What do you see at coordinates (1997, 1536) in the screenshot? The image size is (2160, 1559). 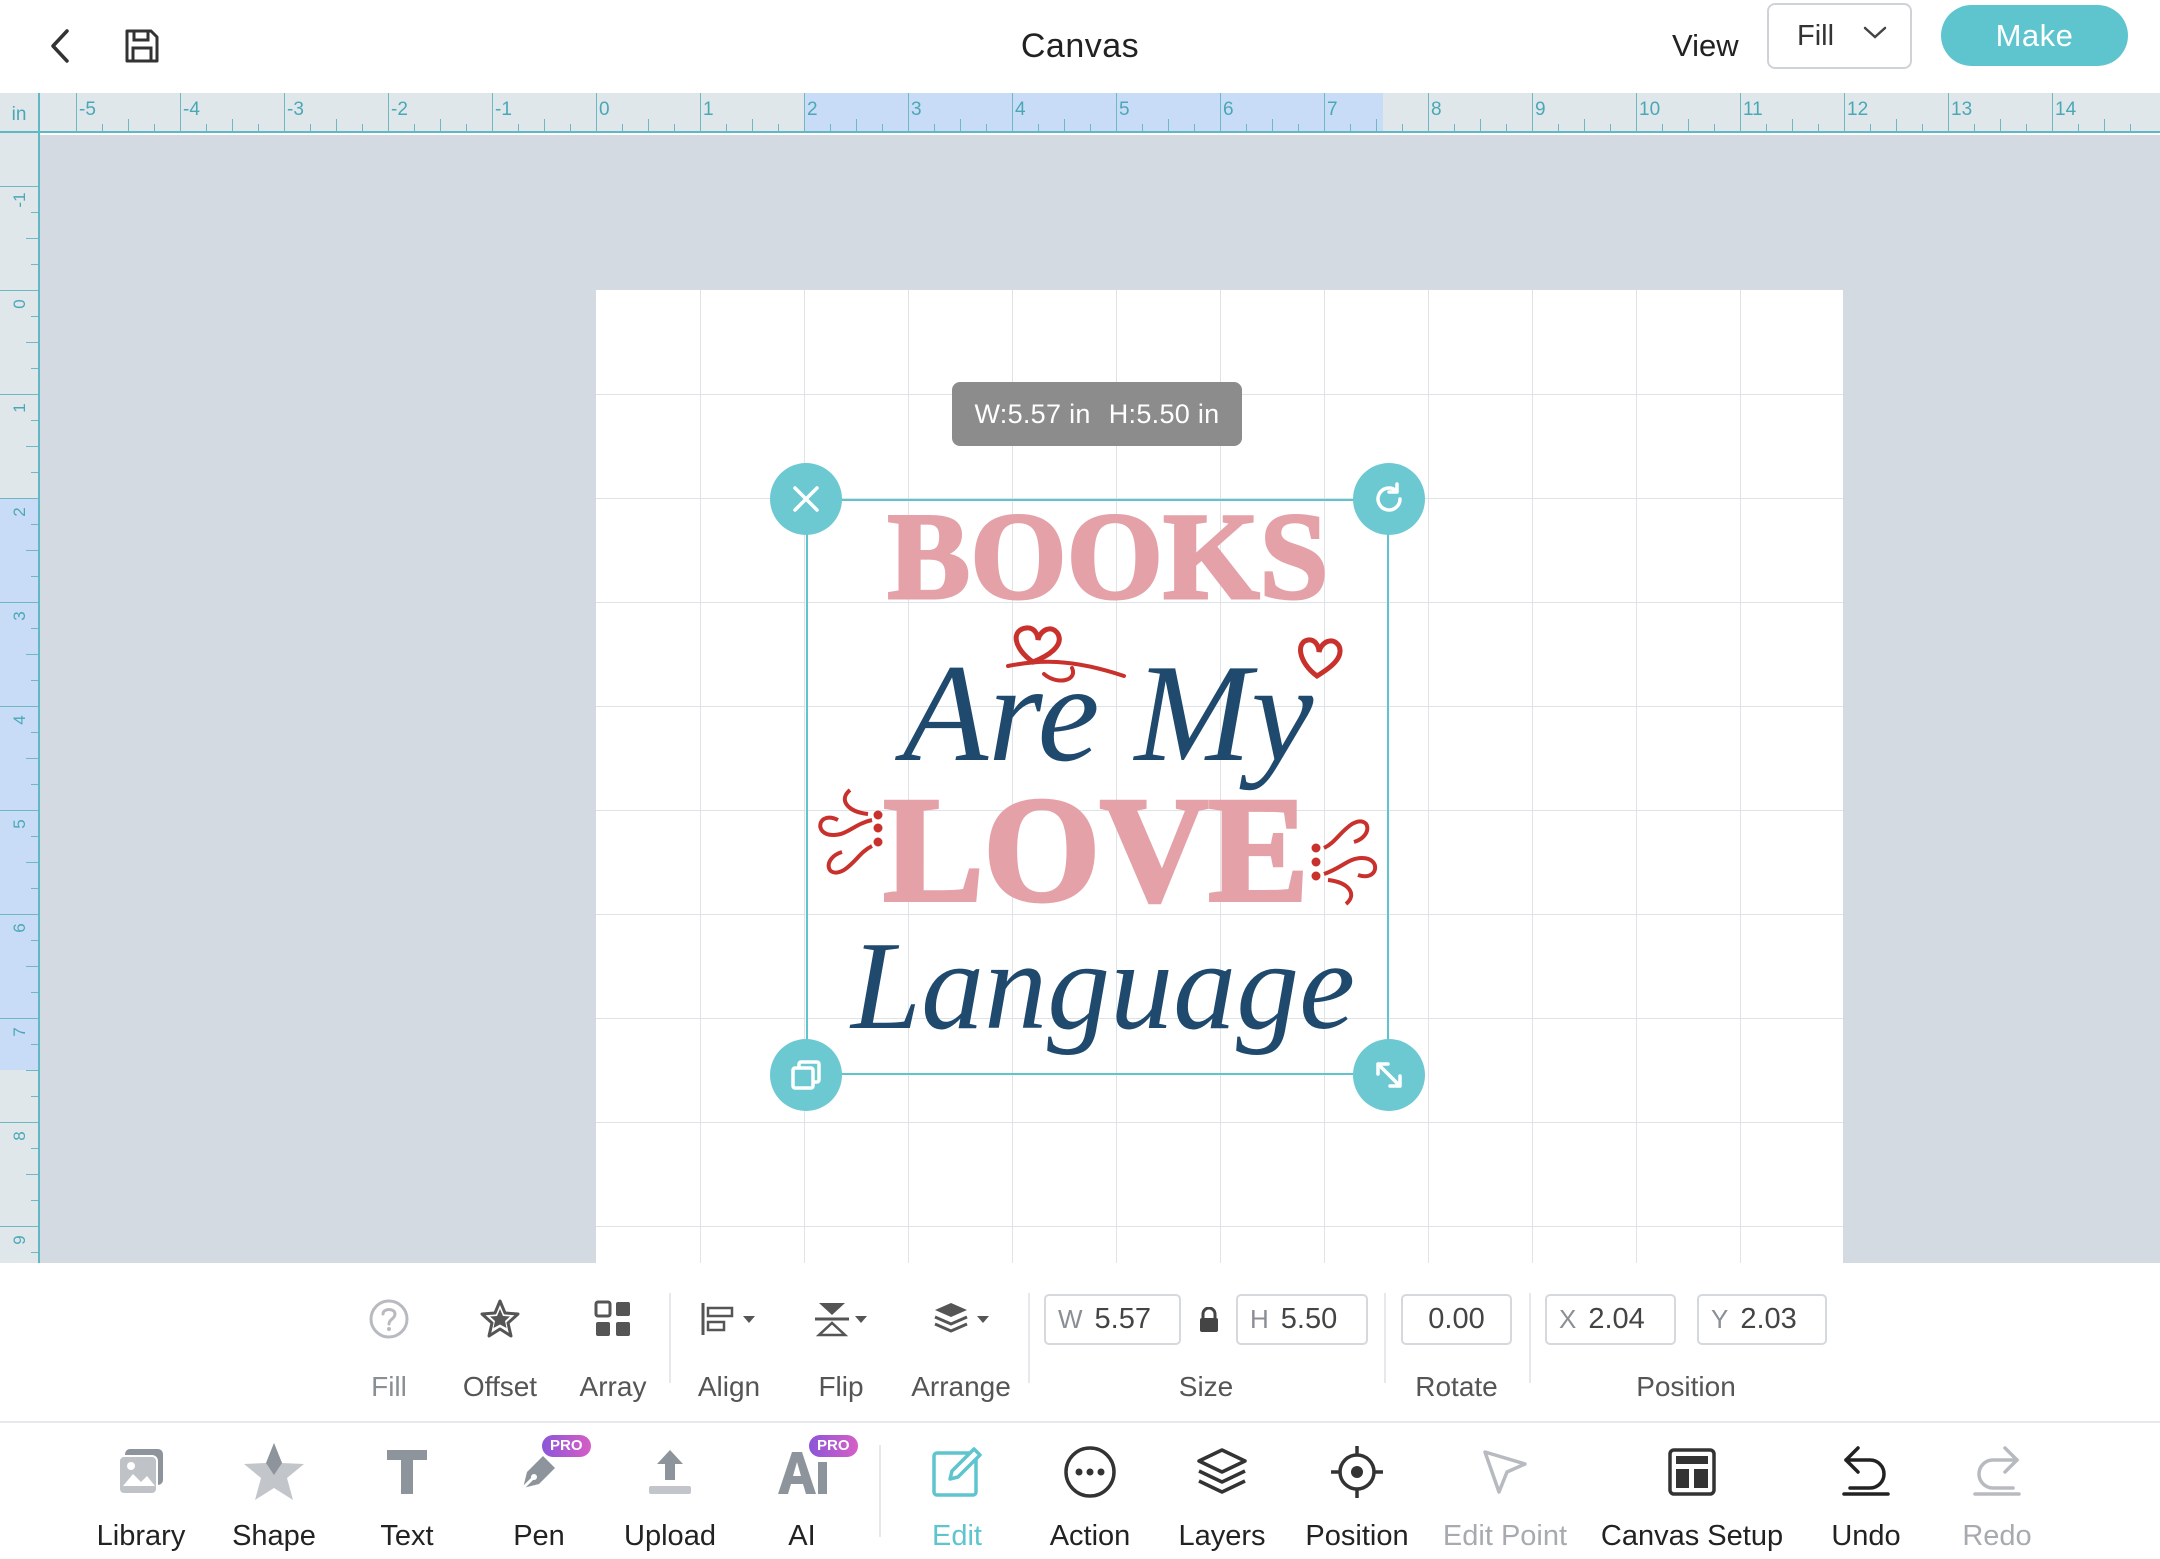 I see `redo-label: Redo` at bounding box center [1997, 1536].